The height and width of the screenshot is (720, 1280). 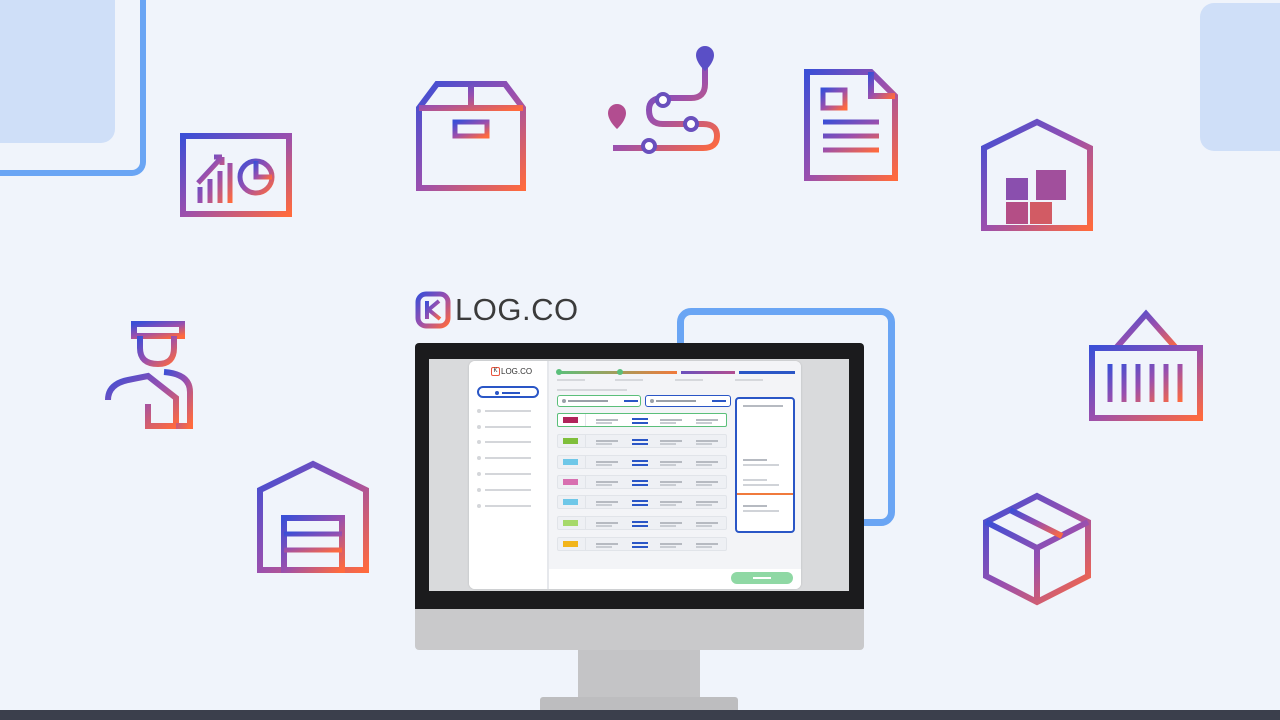 I want to click on warehouse-icon, so click(x=1037, y=174).